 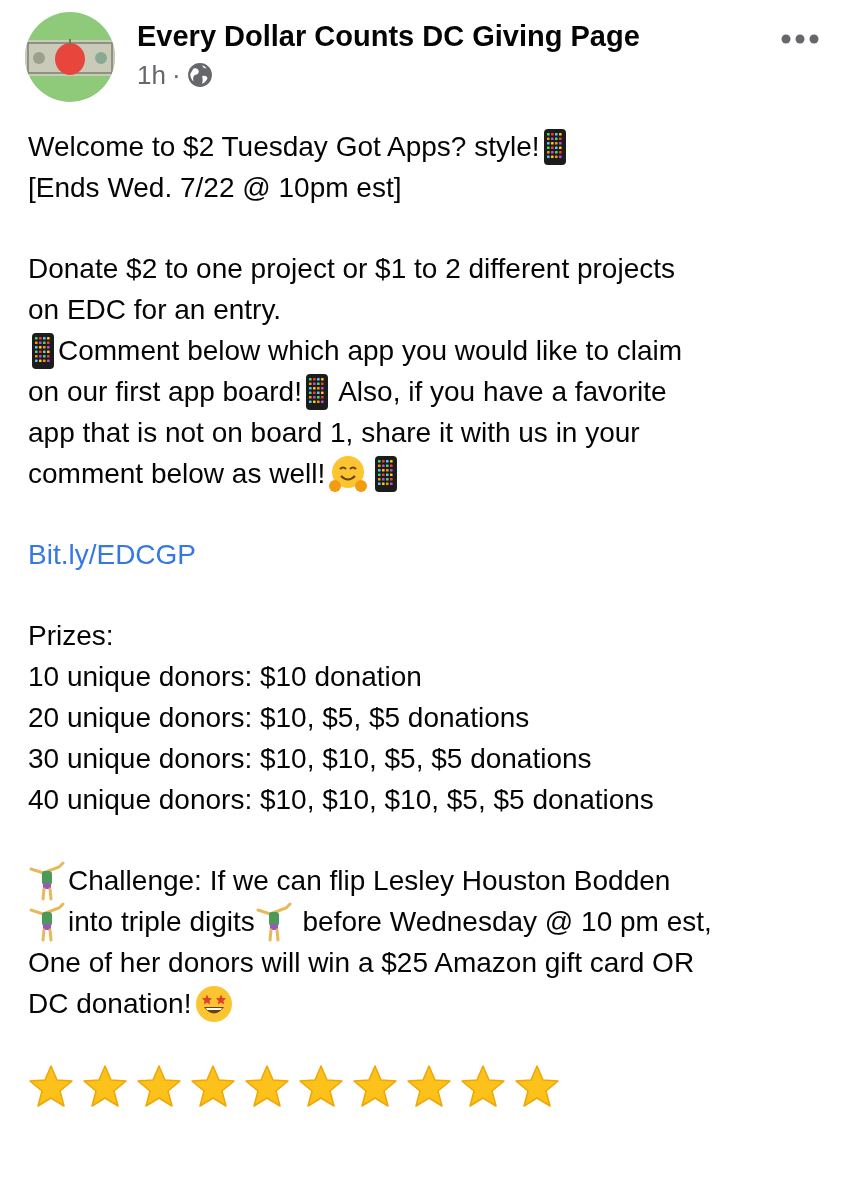 I want to click on post-text: 40 unique donors: $10, $10, $10, $5, $5 donations, so click(x=341, y=800).